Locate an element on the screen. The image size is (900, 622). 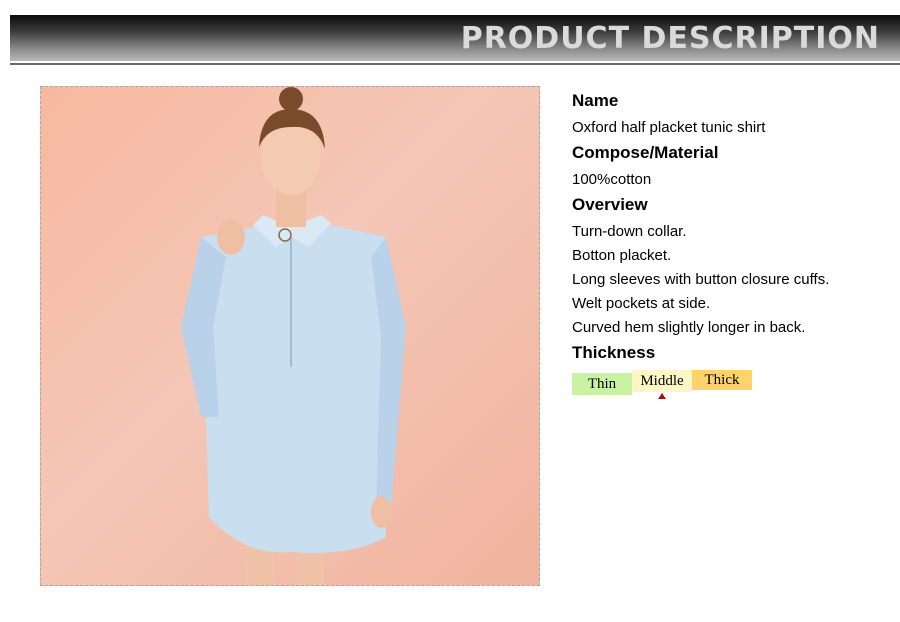
overview-item: Welt pockets at side. is located at coordinates (641, 303).